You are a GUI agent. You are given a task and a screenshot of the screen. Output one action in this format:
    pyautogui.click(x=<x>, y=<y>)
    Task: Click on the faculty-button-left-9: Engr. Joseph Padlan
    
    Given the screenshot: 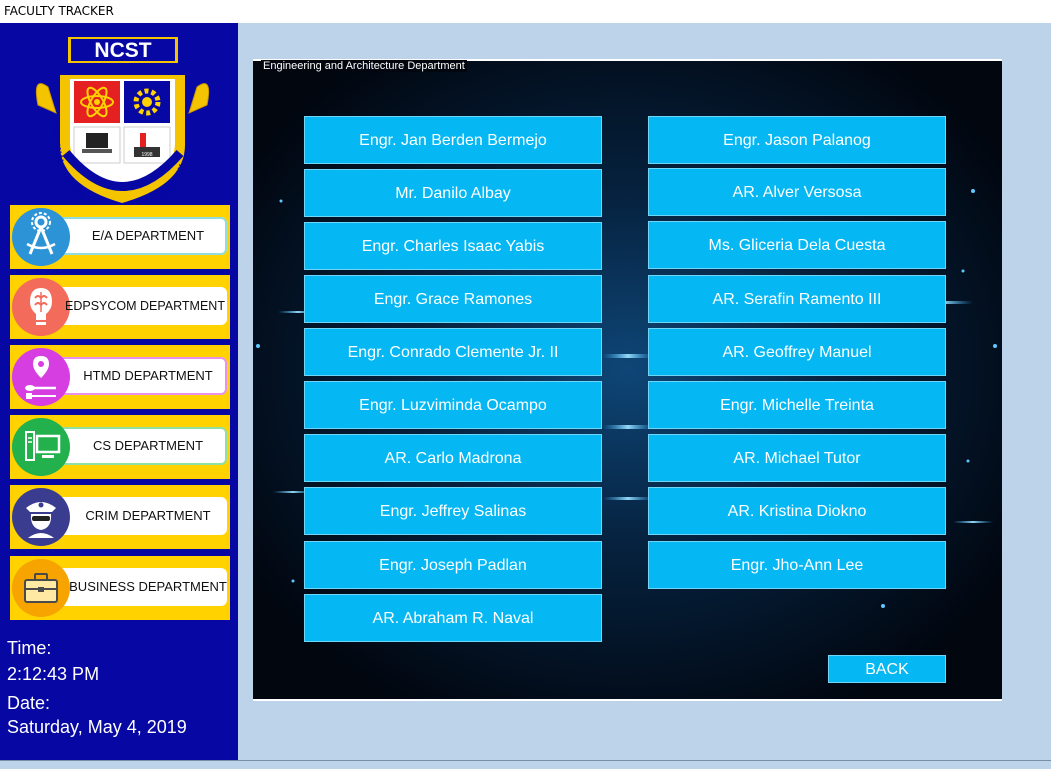 What is the action you would take?
    pyautogui.click(x=453, y=565)
    